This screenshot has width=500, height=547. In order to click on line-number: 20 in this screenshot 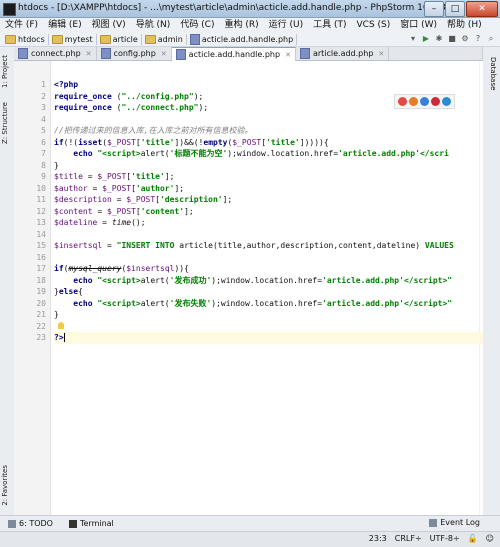, I will do `click(41, 303)`.